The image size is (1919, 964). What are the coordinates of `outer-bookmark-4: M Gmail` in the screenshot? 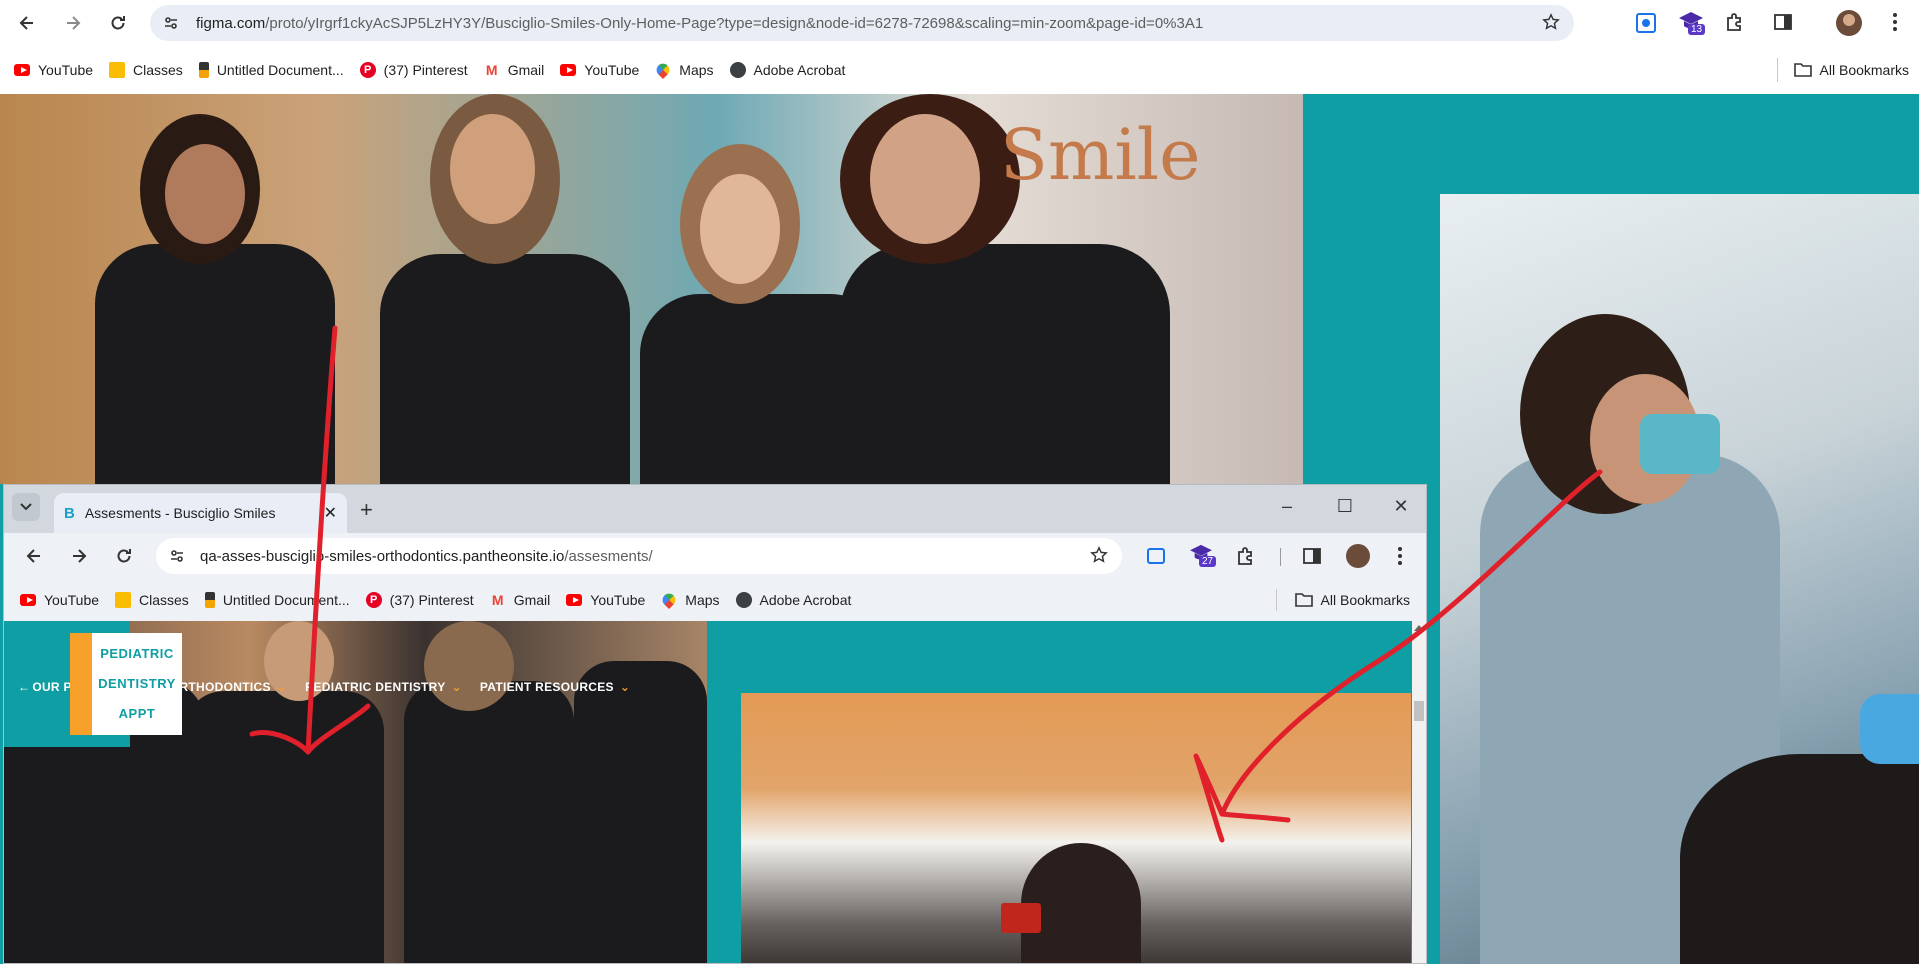 It's located at (514, 70).